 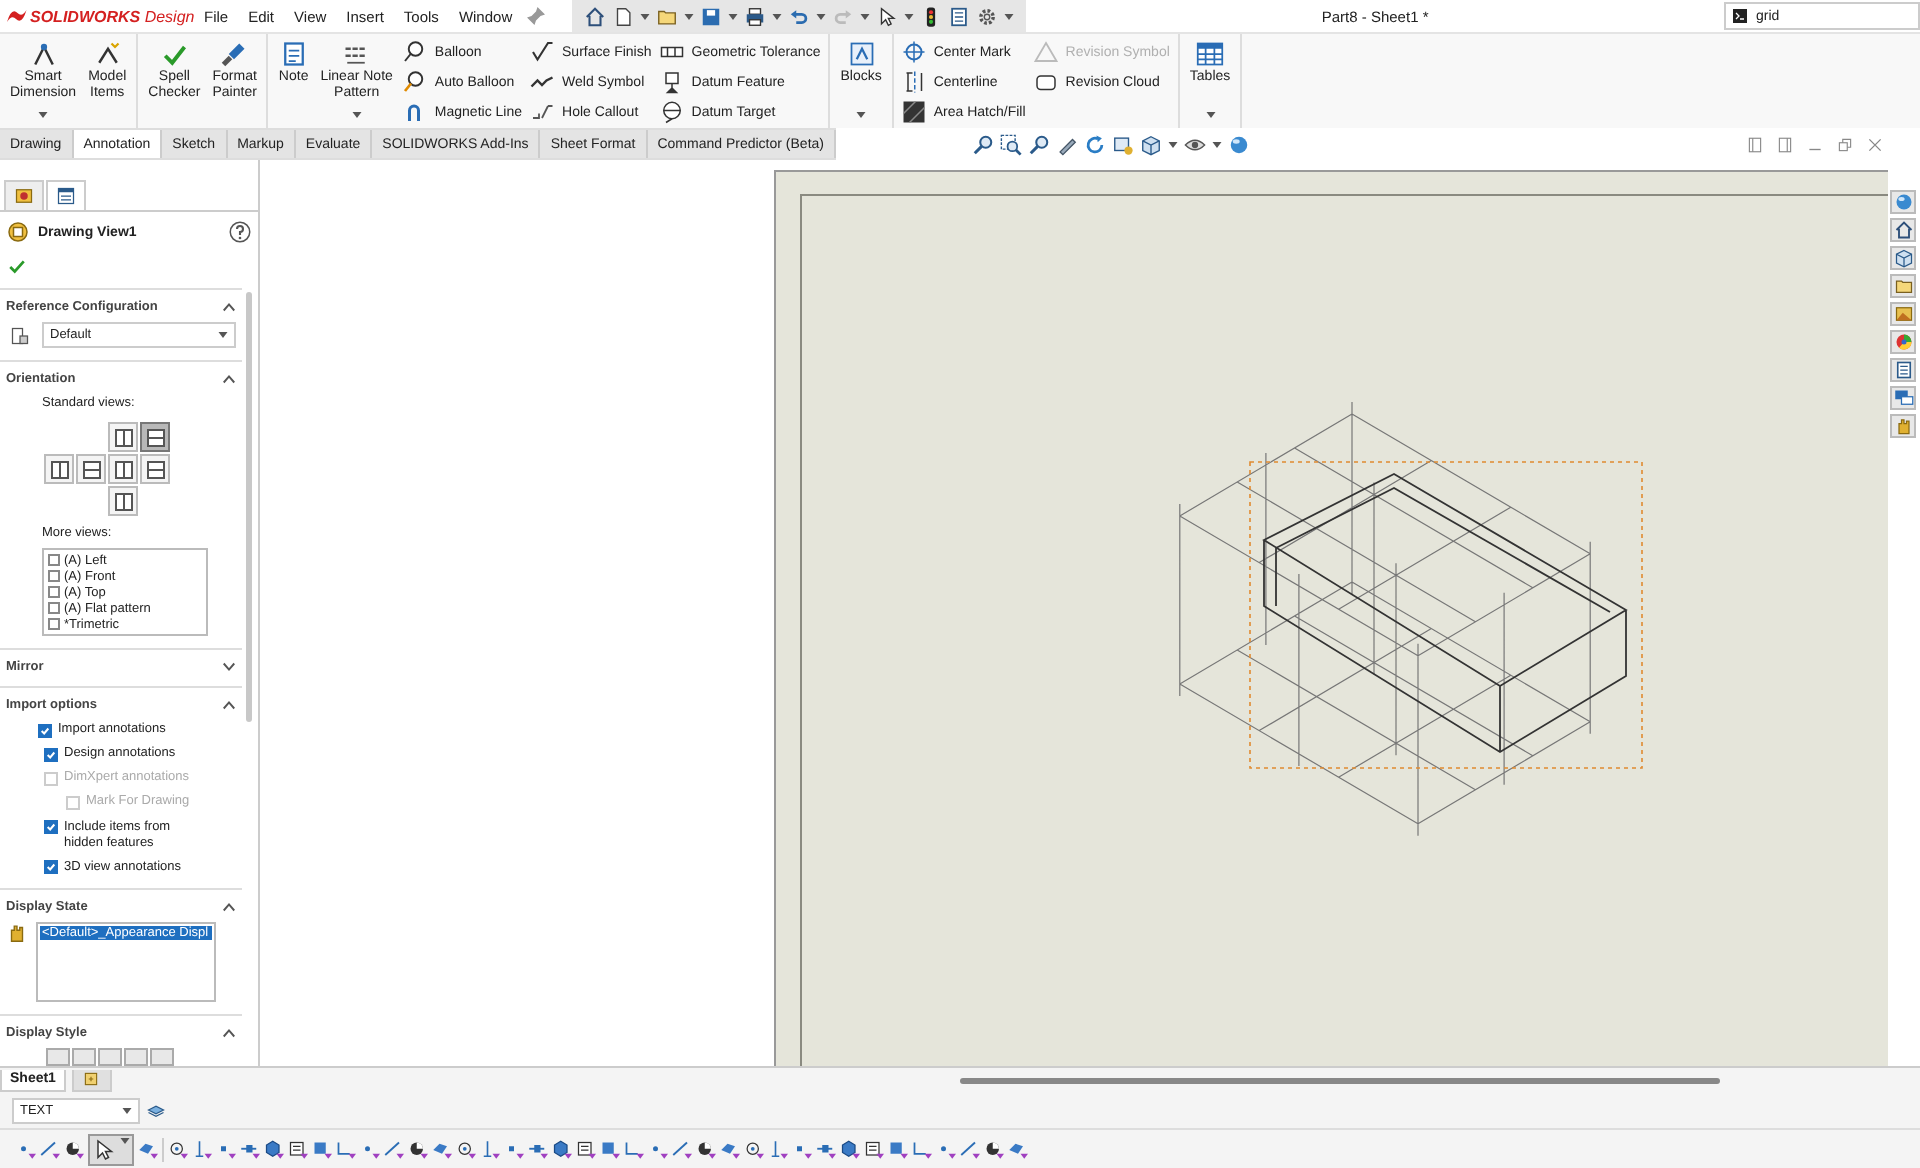 I want to click on save-icon, so click(x=711, y=16).